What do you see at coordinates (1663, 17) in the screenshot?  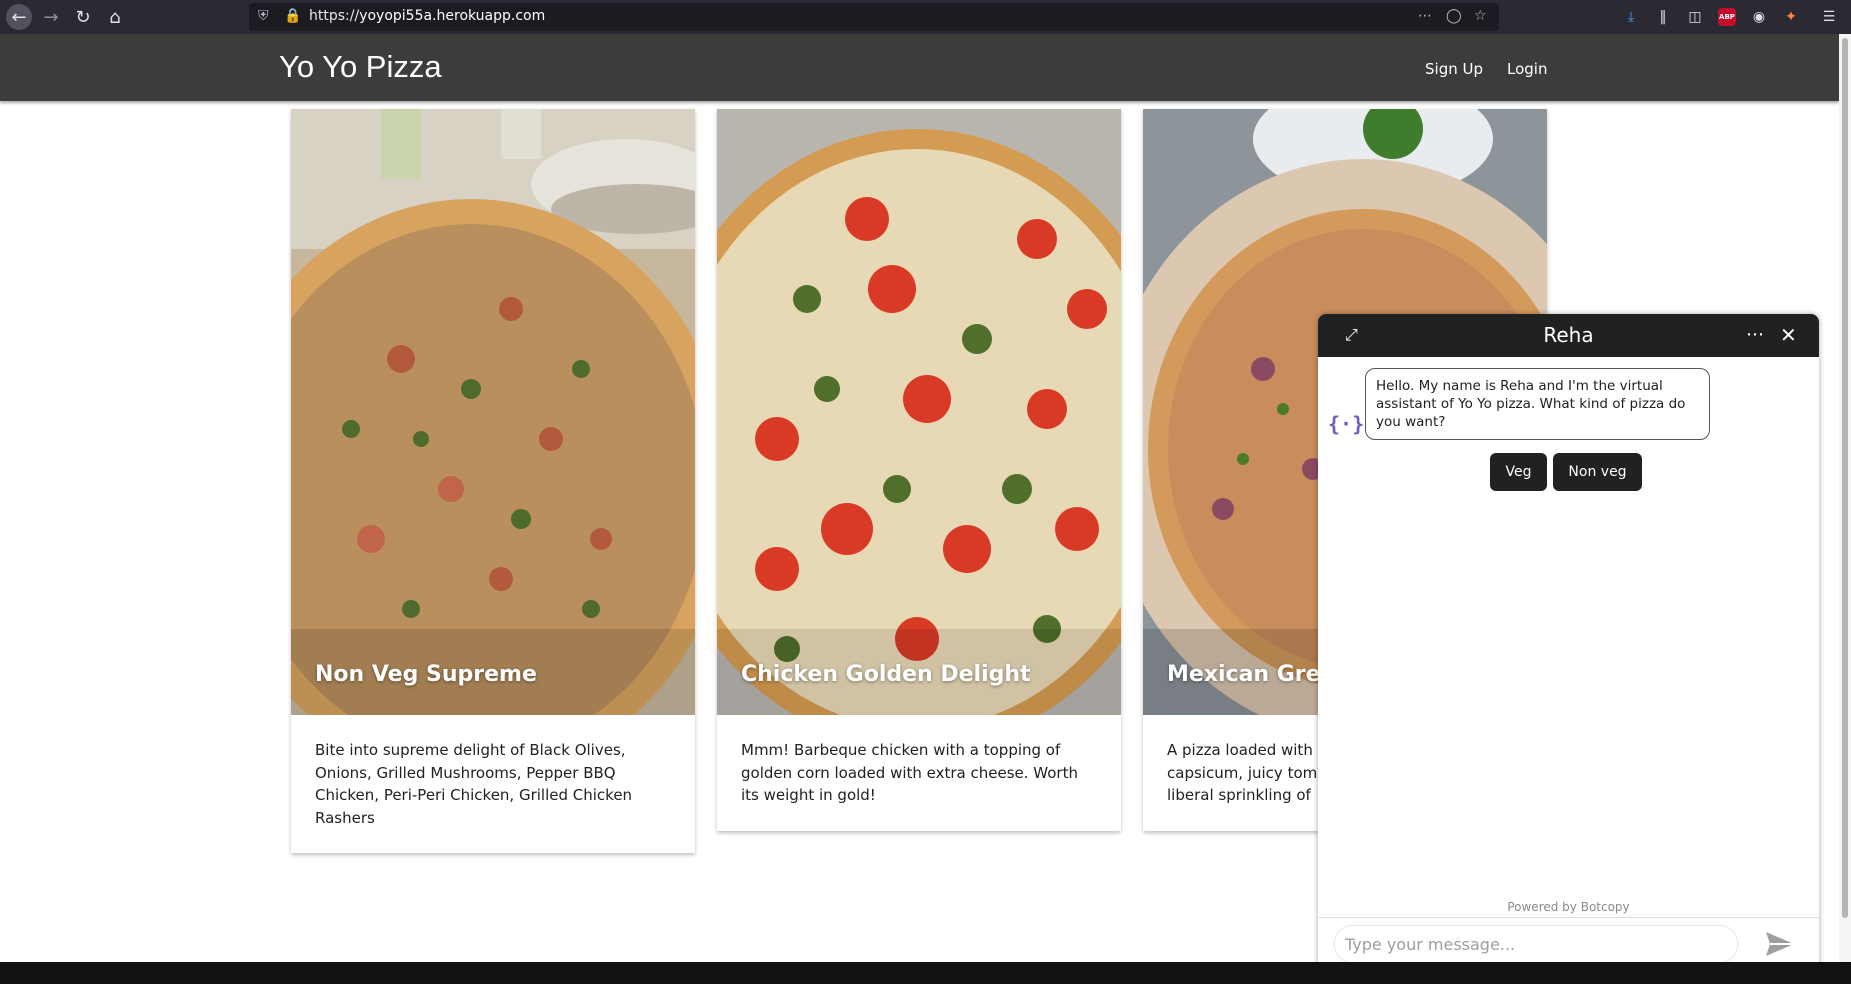 I see `library-icon: ‖` at bounding box center [1663, 17].